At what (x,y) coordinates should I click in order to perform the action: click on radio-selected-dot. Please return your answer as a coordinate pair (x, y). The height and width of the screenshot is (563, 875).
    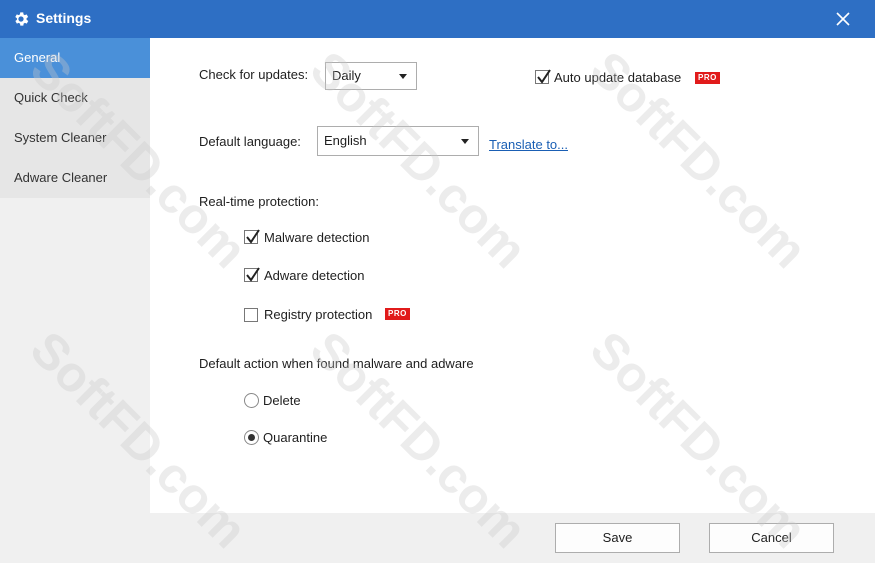
    Looking at the image, I should click on (251, 437).